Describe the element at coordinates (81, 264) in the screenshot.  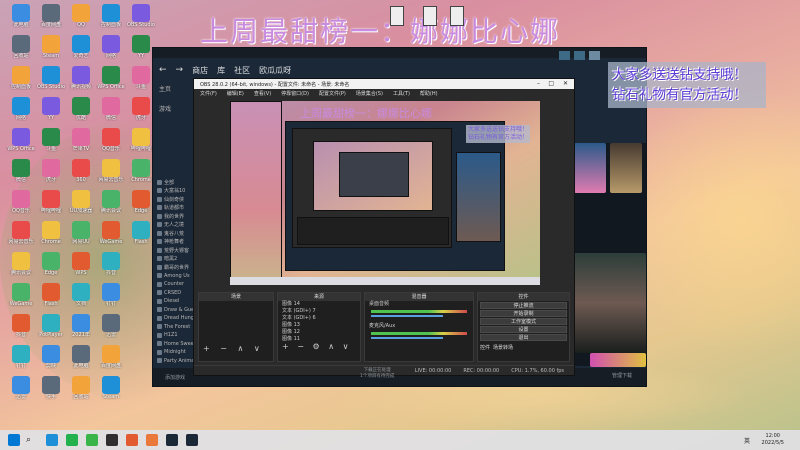
I see `desktop-icon: WPS` at that location.